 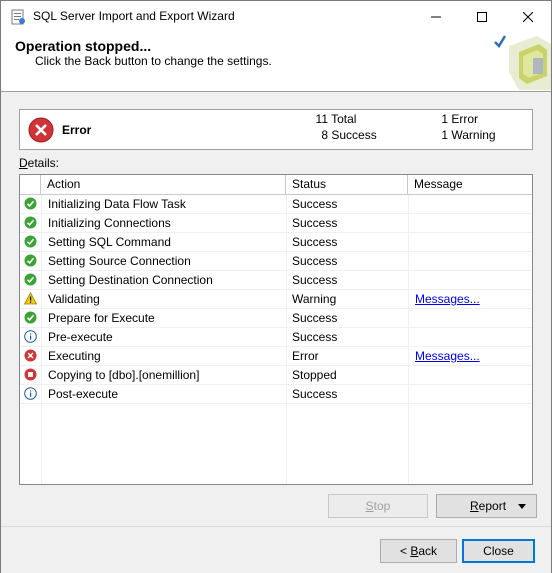 I want to click on row-action: Initializing Connections, so click(x=109, y=223).